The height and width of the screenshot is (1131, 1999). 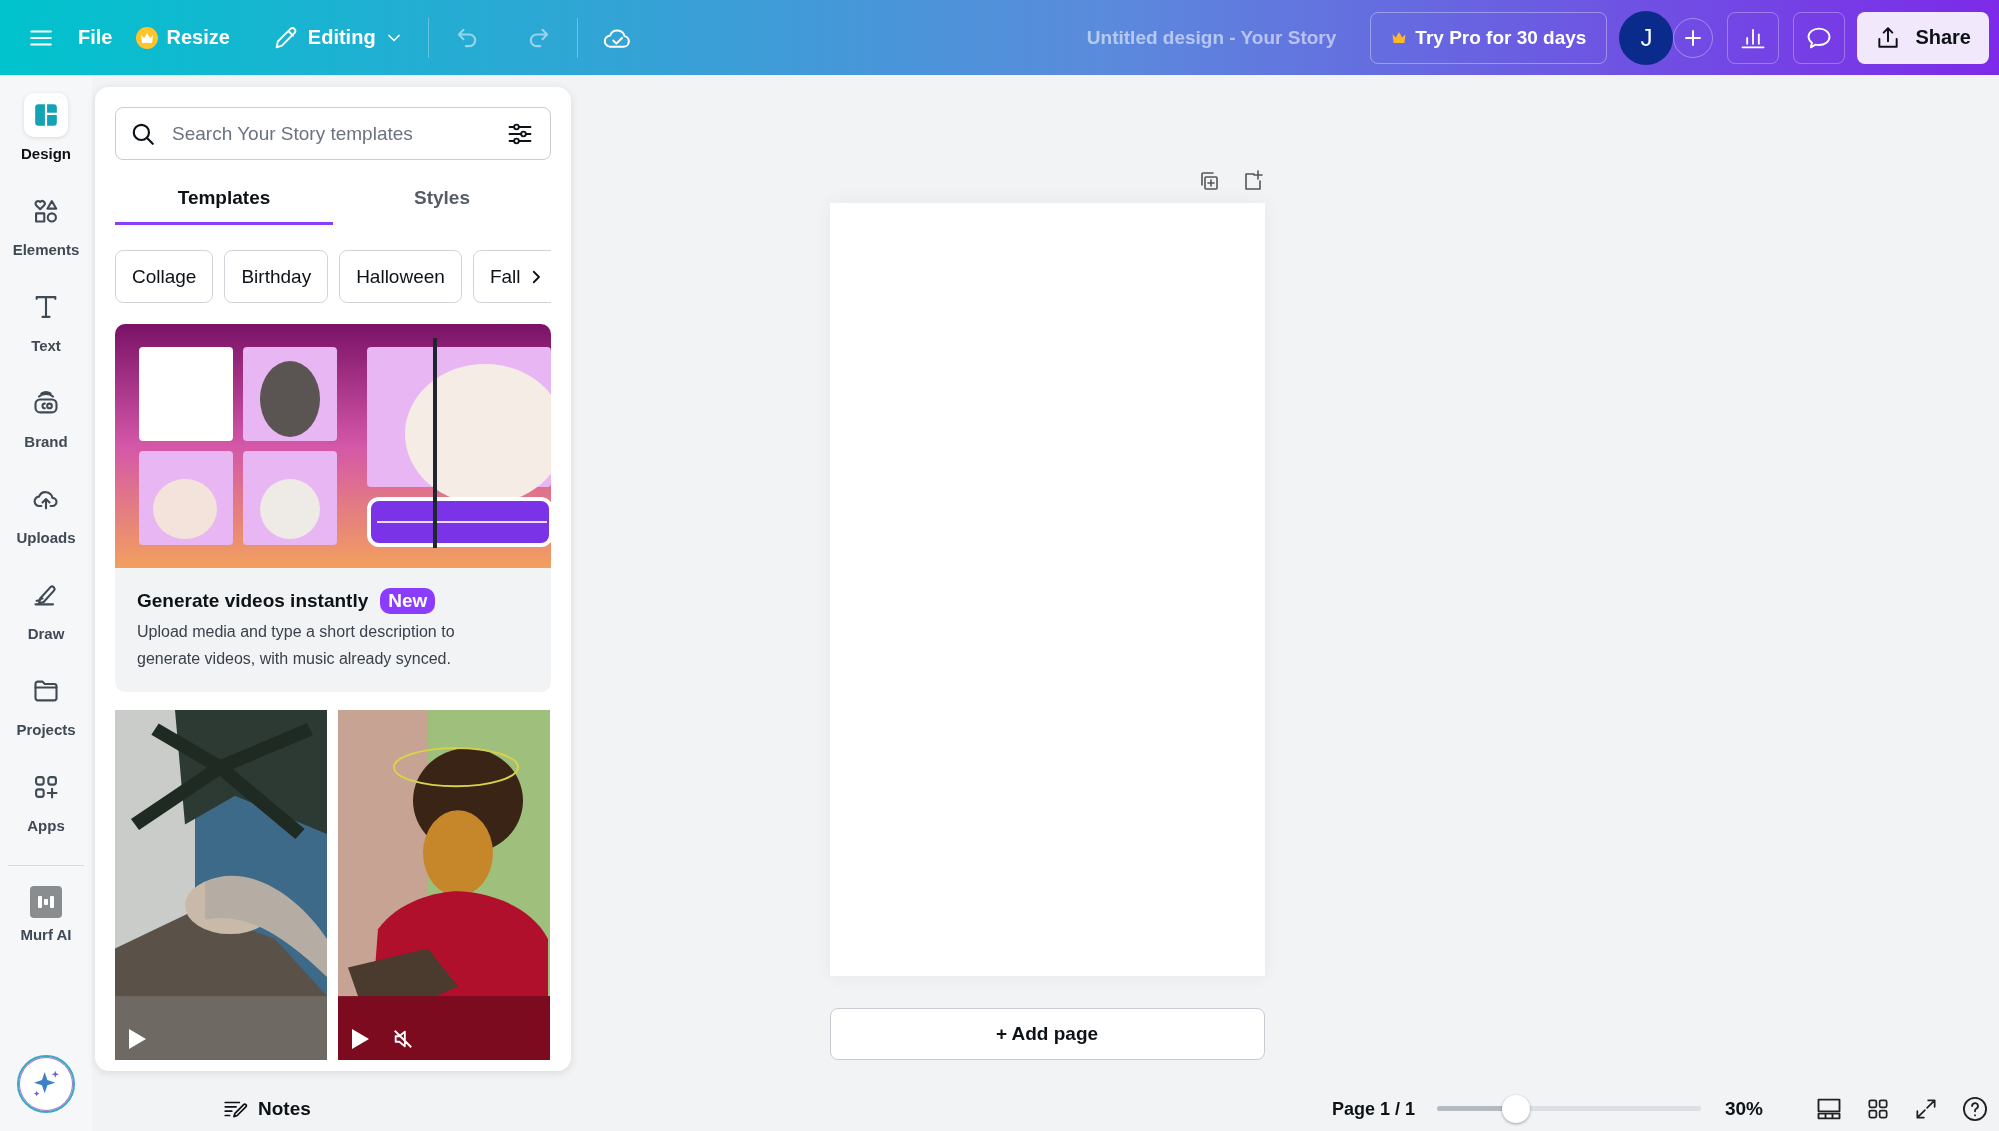 I want to click on tab: Styles, so click(x=442, y=199).